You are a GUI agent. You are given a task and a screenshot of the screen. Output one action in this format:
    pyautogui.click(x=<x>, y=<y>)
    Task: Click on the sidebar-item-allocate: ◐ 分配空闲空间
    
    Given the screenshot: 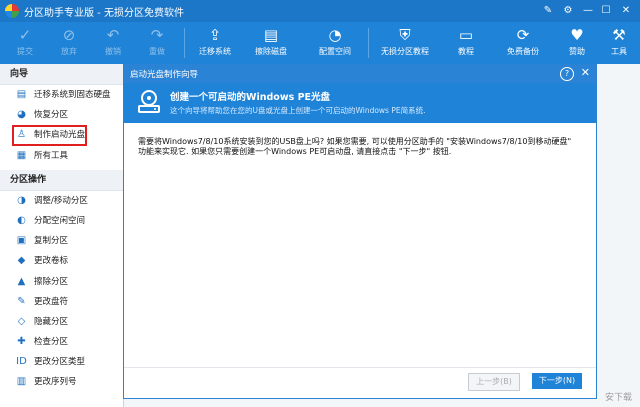 What is the action you would take?
    pyautogui.click(x=61, y=221)
    